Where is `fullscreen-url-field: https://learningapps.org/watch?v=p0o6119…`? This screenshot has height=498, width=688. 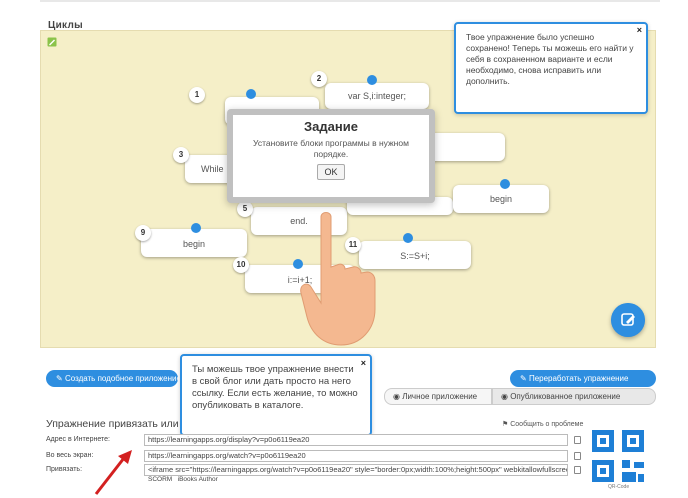
fullscreen-url-field: https://learningapps.org/watch?v=p0o6119… is located at coordinates (356, 456).